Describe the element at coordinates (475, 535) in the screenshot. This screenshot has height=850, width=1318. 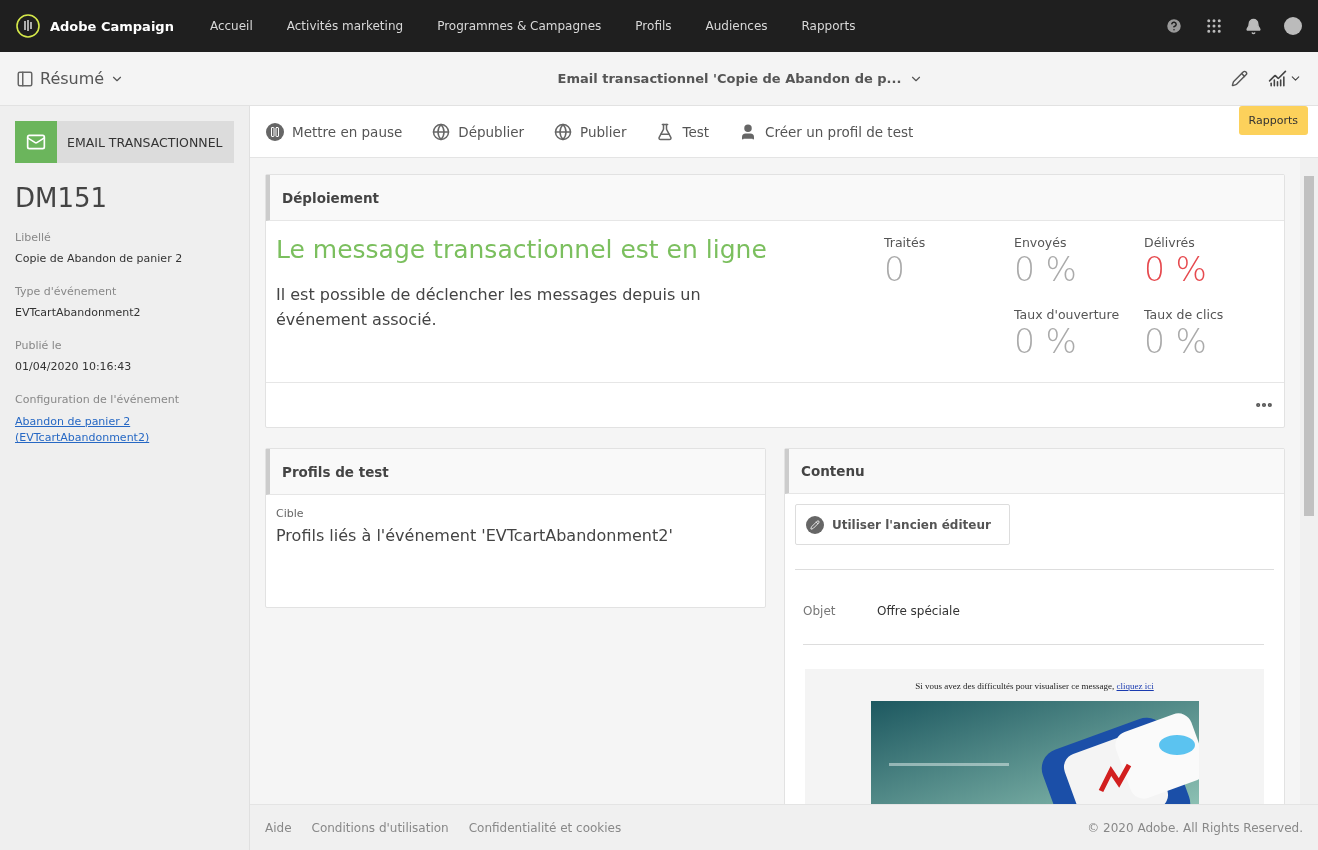
I see `target-value: Profils liés à l'événement 'EVTcartAbandonment2'` at that location.